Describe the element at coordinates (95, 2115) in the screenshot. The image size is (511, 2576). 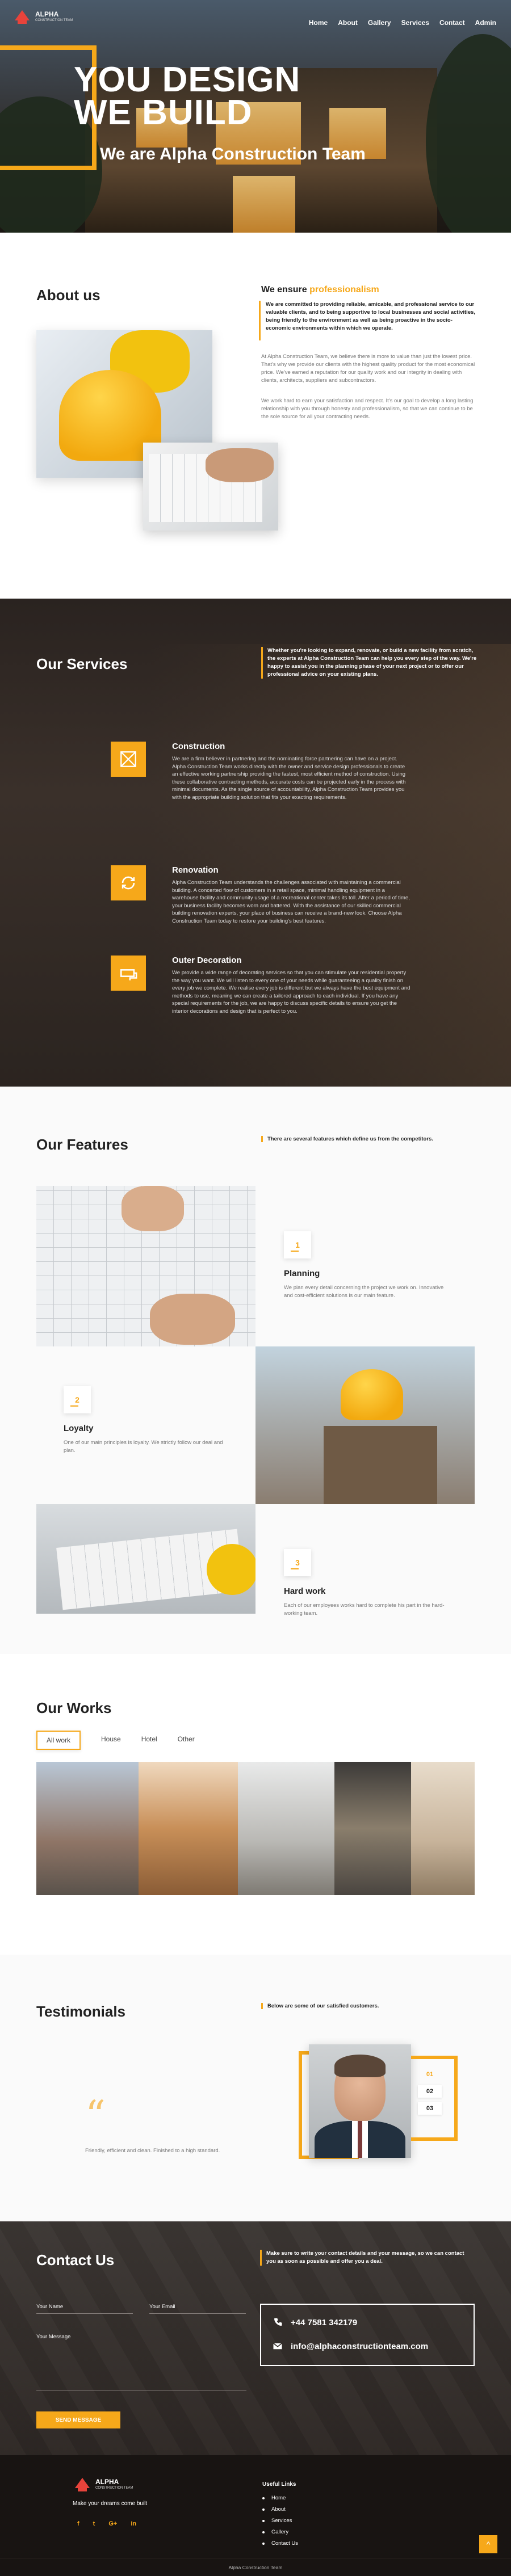
I see `quote-icon: “` at that location.